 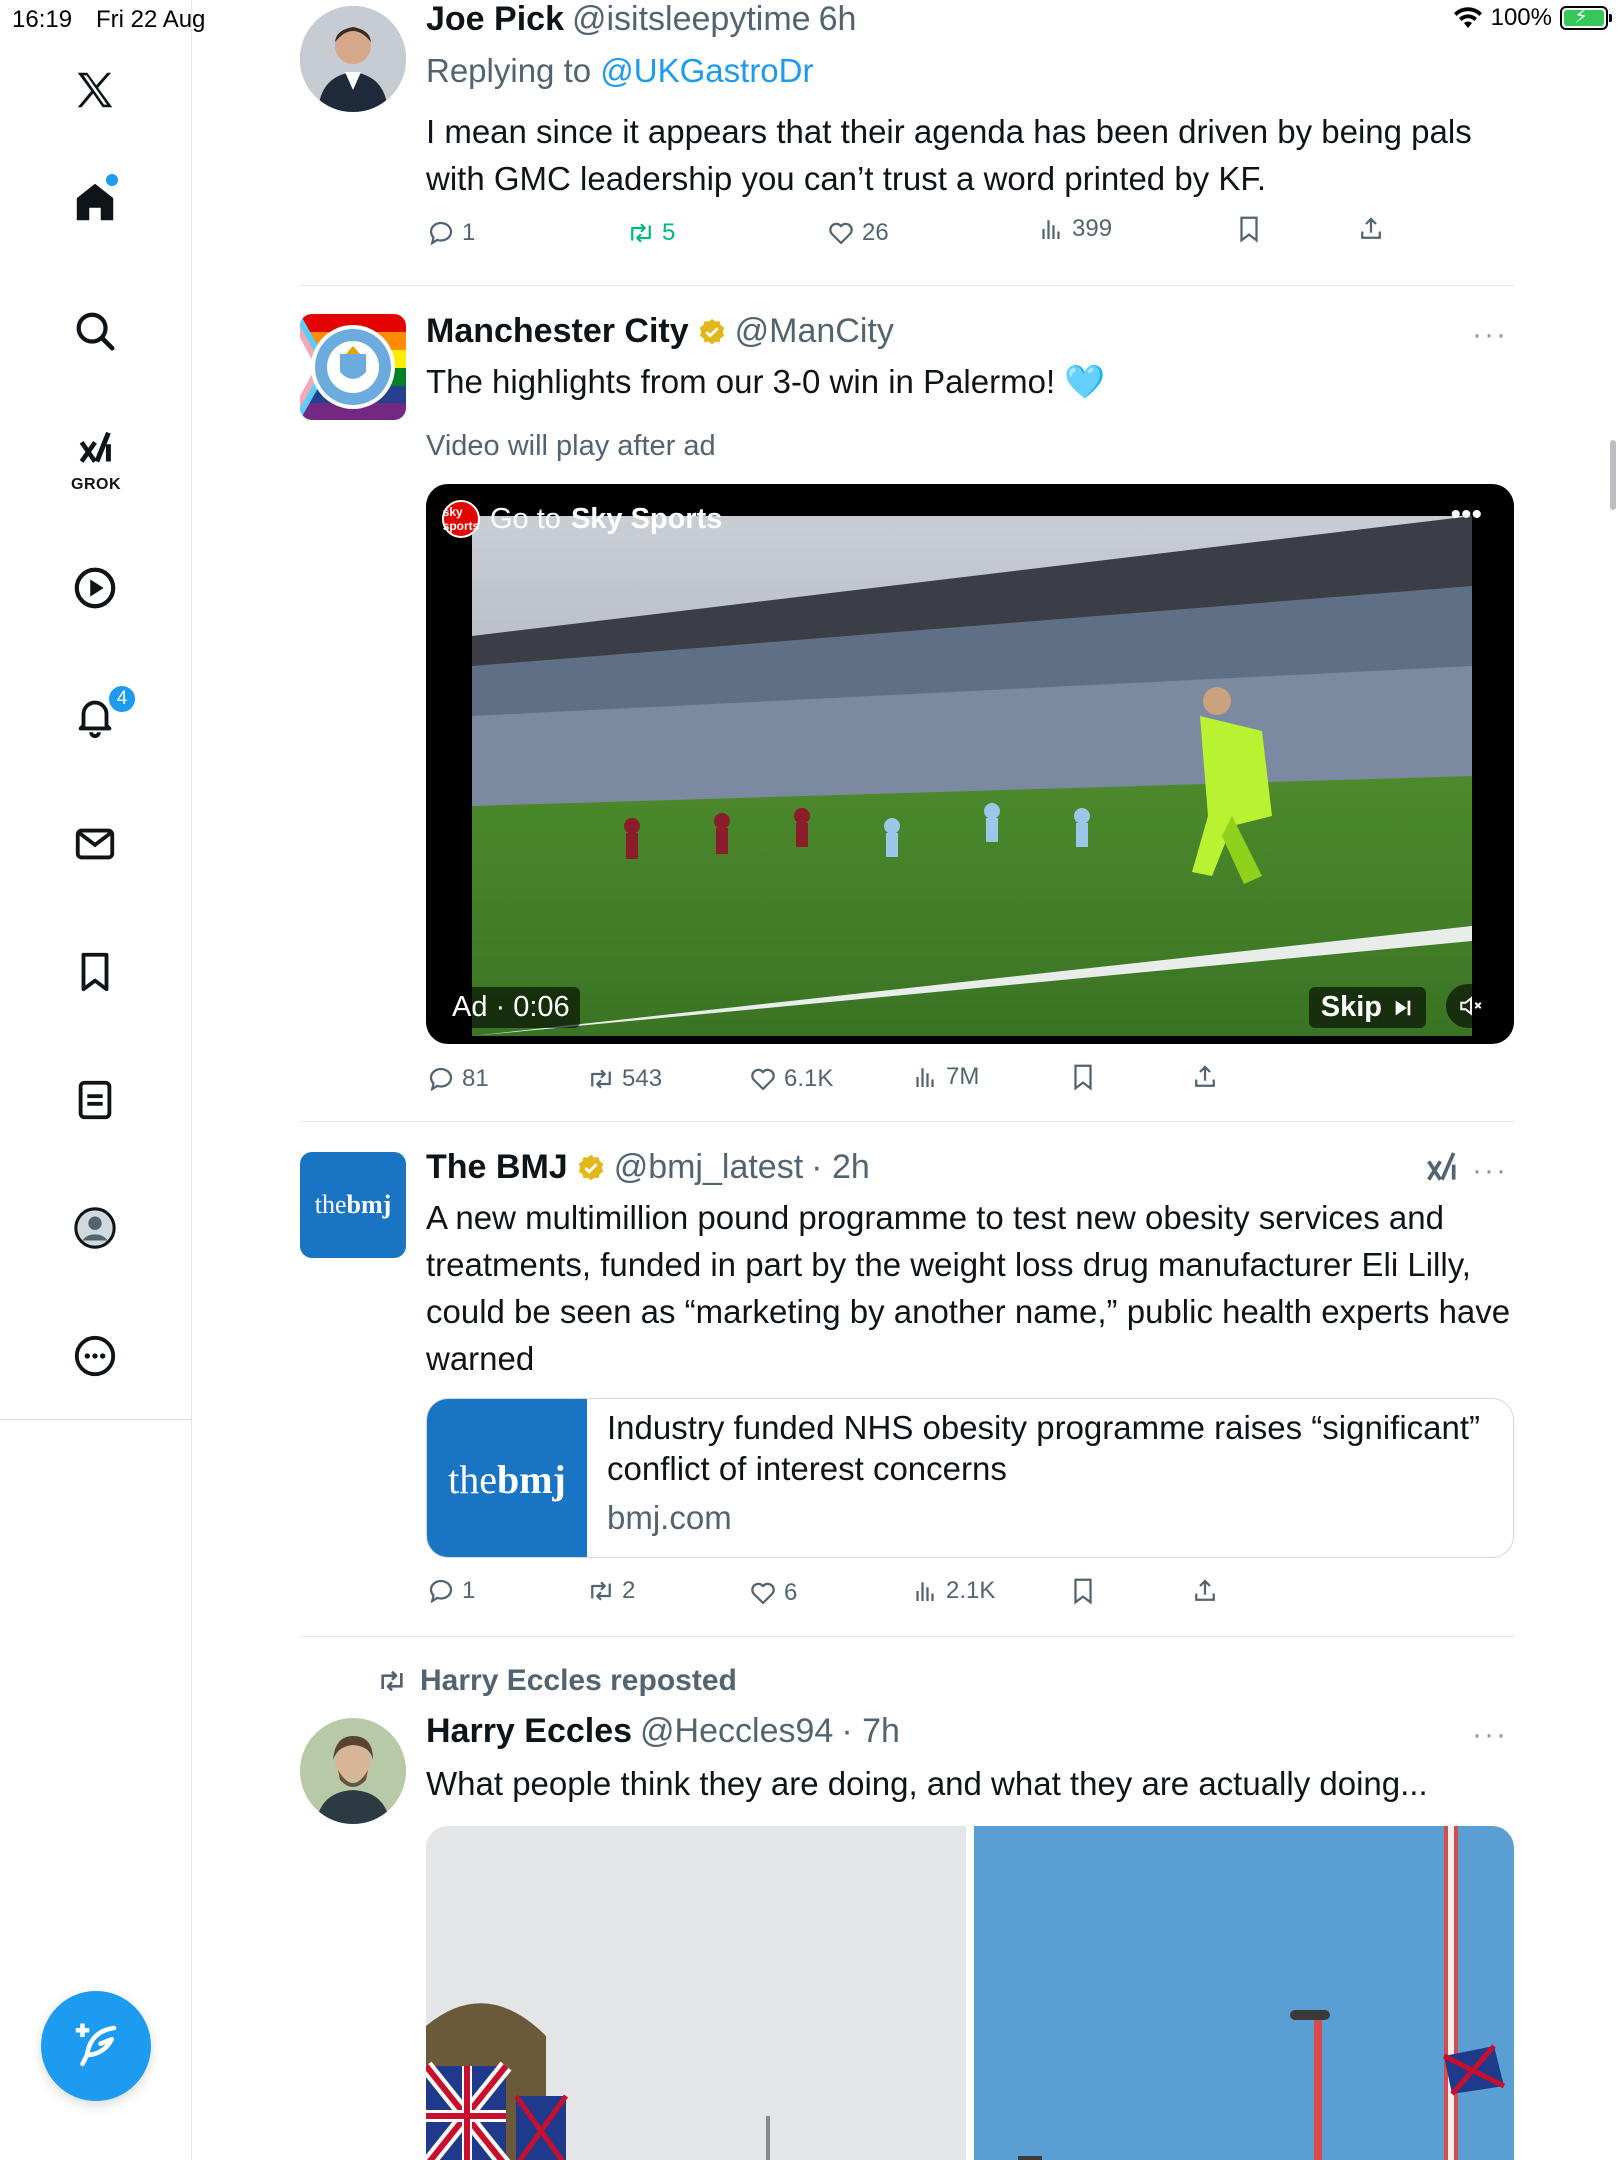 I want to click on display-name: Manchester City, so click(x=557, y=331).